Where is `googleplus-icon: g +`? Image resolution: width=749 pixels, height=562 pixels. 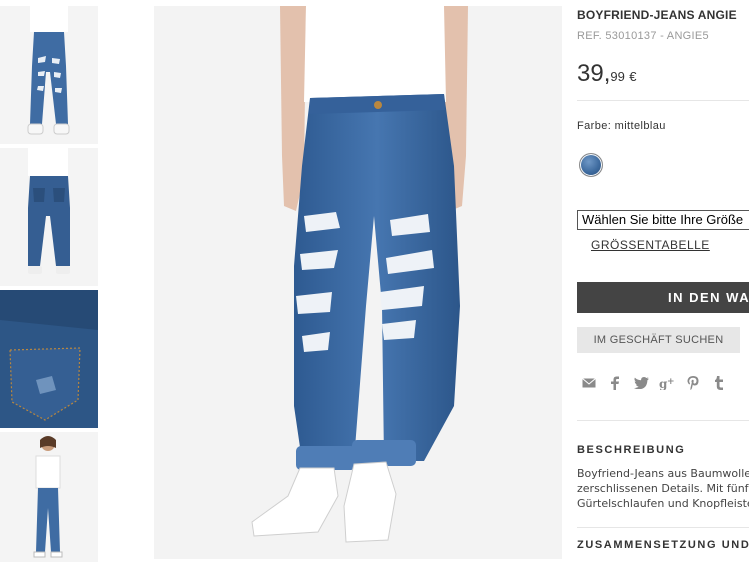
googleplus-icon: g + is located at coordinates (667, 383).